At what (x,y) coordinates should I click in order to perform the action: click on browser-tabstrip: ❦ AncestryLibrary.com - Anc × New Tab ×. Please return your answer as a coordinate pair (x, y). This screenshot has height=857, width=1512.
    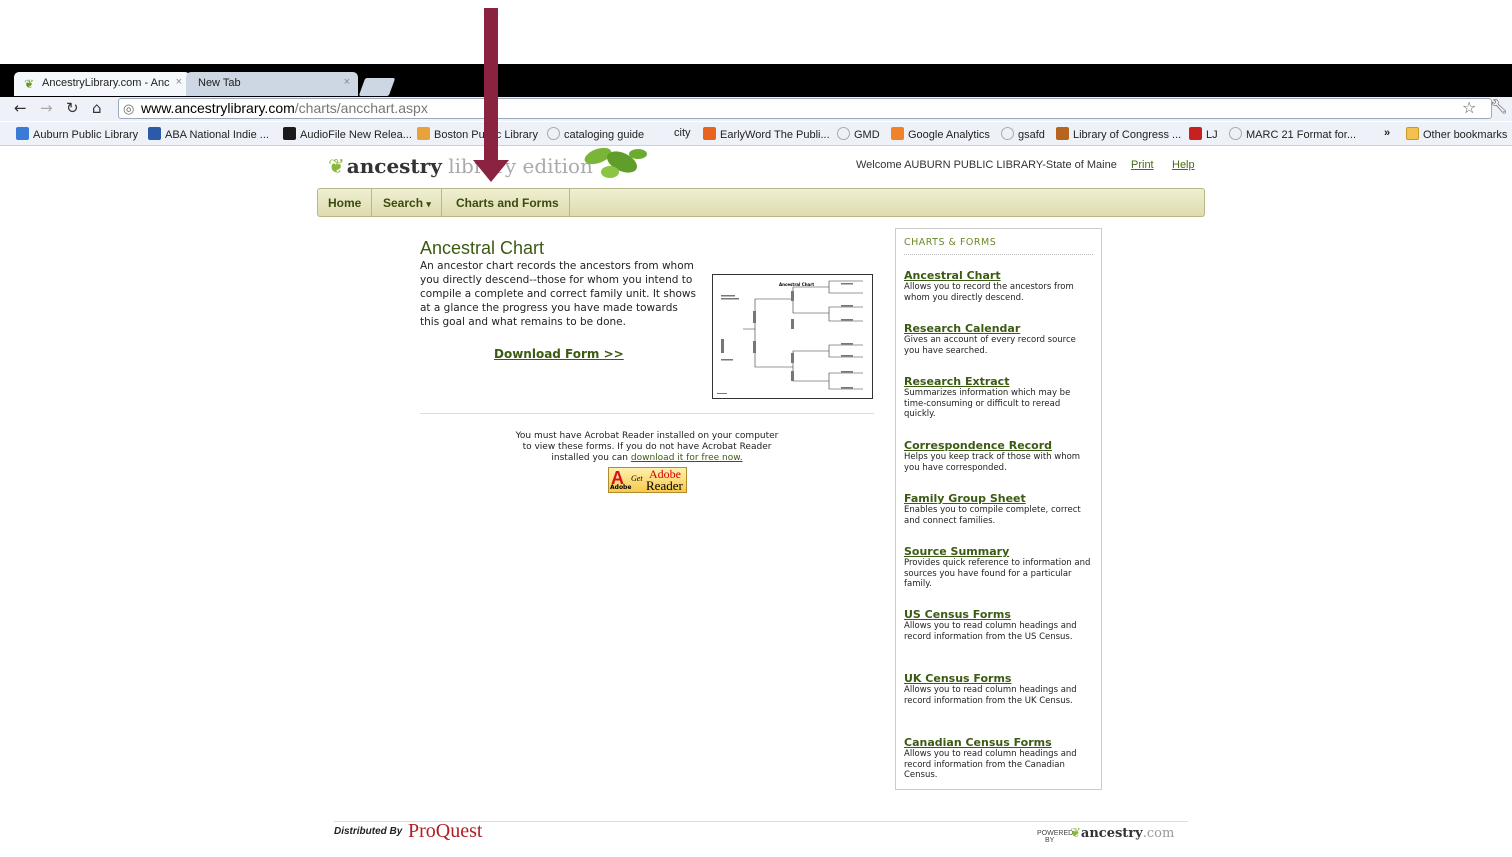
    Looking at the image, I should click on (756, 80).